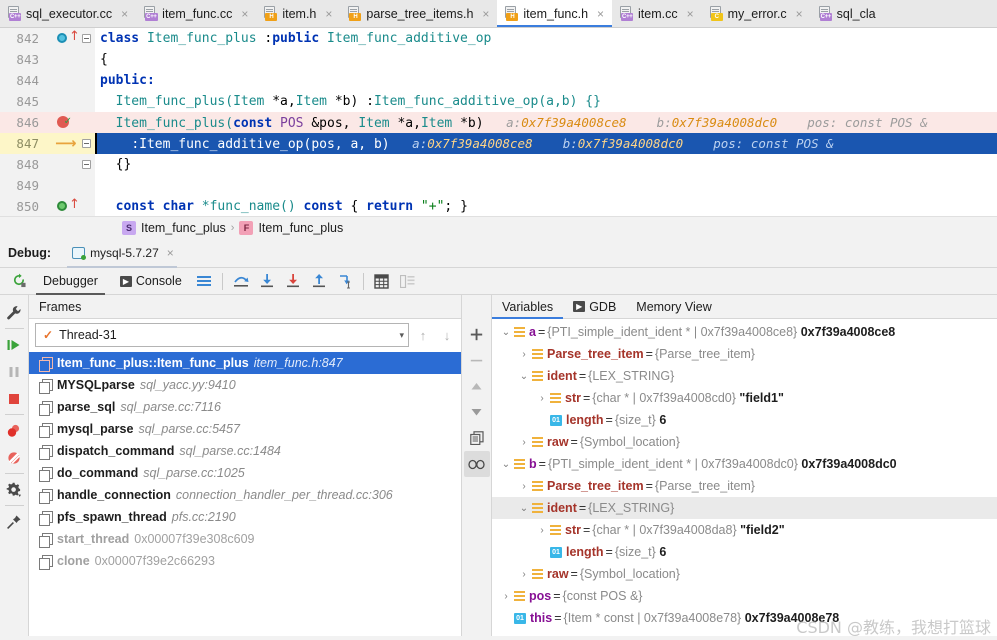 Image resolution: width=997 pixels, height=640 pixels. Describe the element at coordinates (222, 335) in the screenshot. I see `thread-dropdown: ✓ Thread-31 ▾` at that location.